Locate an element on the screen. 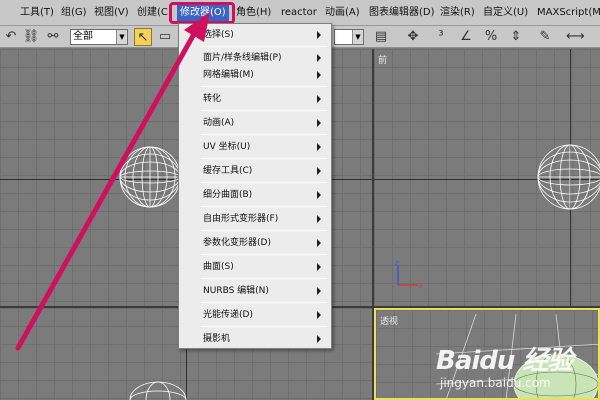 The width and height of the screenshot is (600, 400). baidu-watermark: Baidu 经验 jingyan.baidu.com is located at coordinates (517, 369).